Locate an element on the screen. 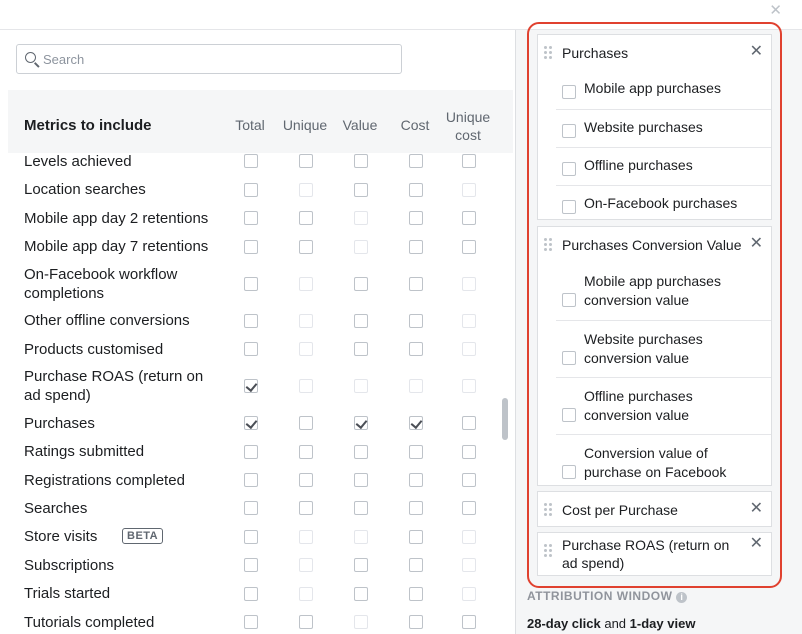 The image size is (802, 634). attribution-click: 28-day click is located at coordinates (564, 623).